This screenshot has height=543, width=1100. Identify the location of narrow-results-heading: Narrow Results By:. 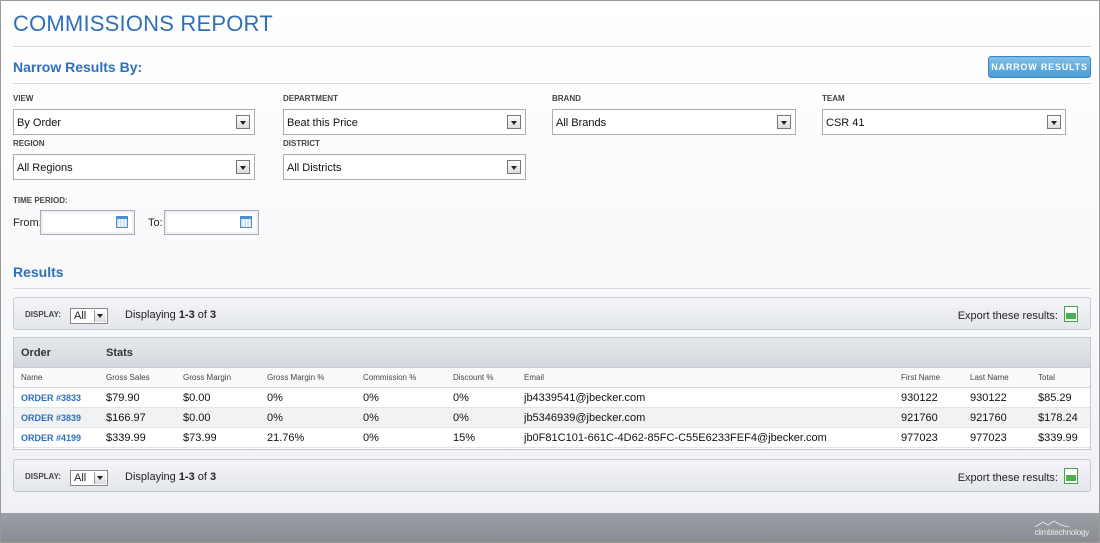
(78, 67).